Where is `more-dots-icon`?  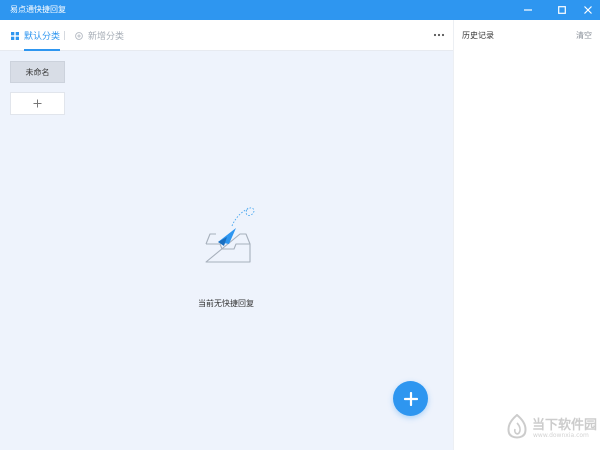 more-dots-icon is located at coordinates (439, 35).